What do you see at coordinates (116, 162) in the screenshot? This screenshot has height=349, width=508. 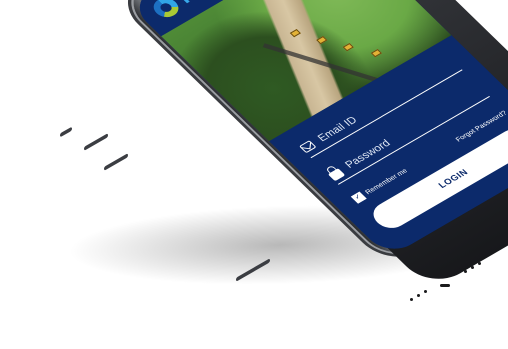 I see `volume-down-button` at bounding box center [116, 162].